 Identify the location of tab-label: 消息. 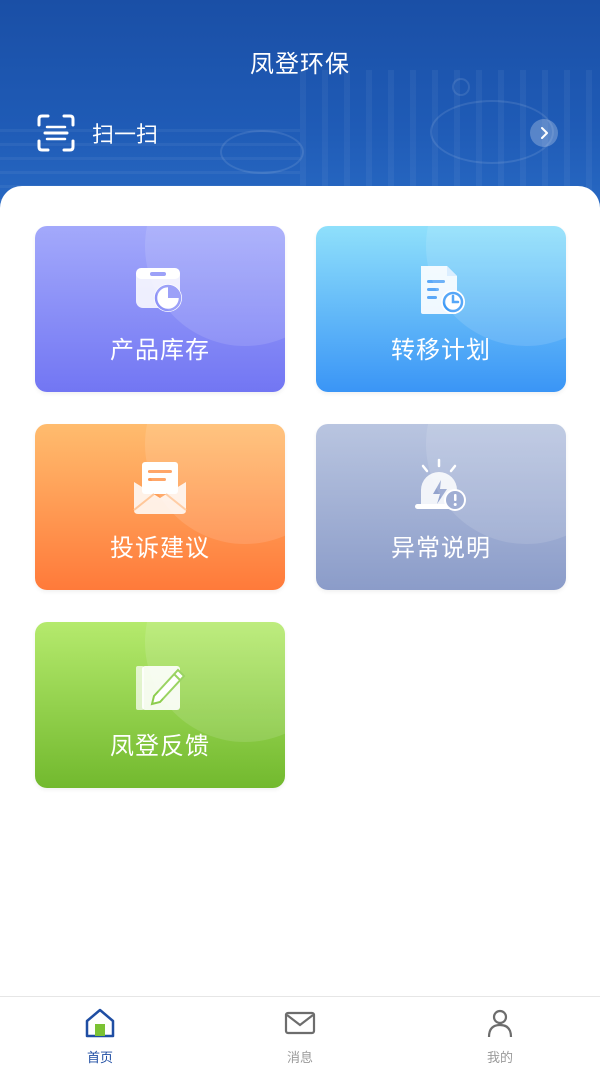
(299, 1058).